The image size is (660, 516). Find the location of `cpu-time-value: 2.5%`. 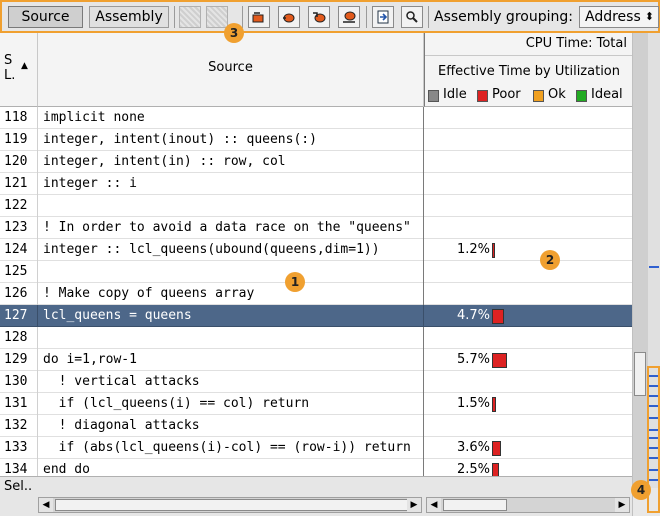

cpu-time-value: 2.5% is located at coordinates (473, 469).